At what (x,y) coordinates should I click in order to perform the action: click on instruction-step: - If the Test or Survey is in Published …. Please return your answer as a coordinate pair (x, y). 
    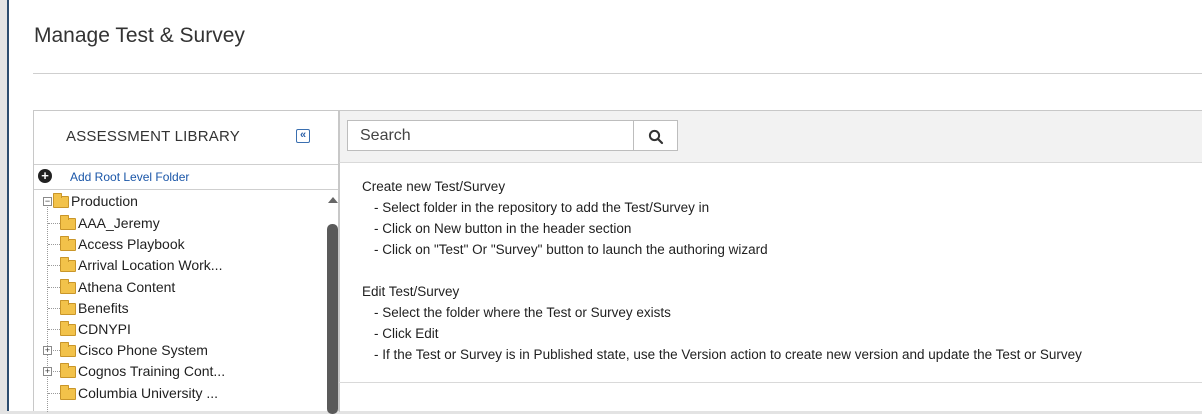
    Looking at the image, I should click on (728, 354).